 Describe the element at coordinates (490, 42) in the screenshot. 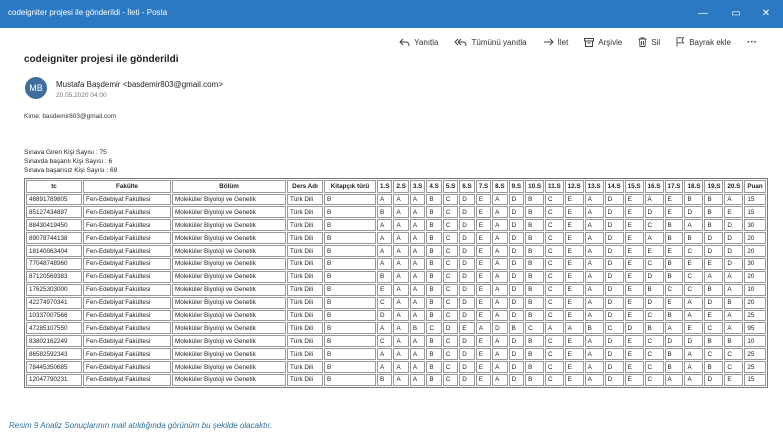

I see `reply-all-button: Tümünü yanıtla` at that location.